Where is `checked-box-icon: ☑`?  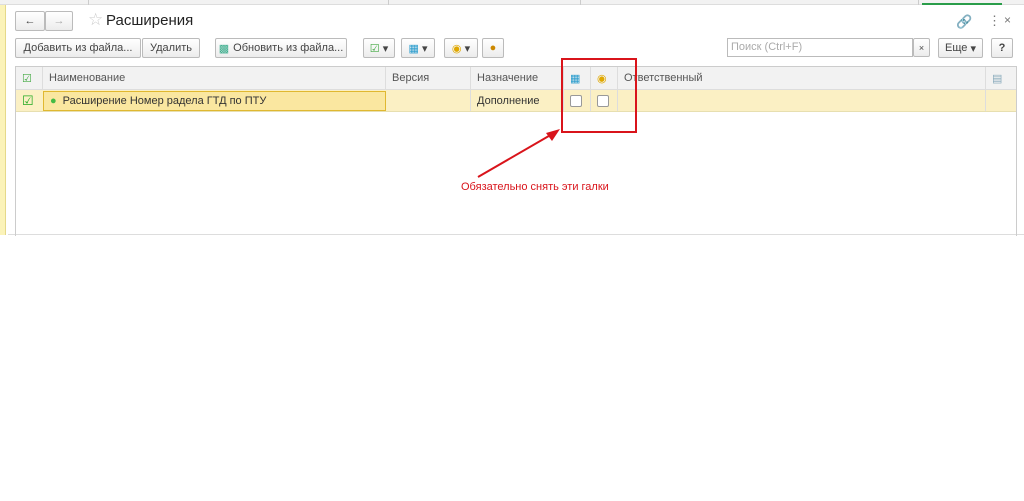 checked-box-icon: ☑ is located at coordinates (374, 48).